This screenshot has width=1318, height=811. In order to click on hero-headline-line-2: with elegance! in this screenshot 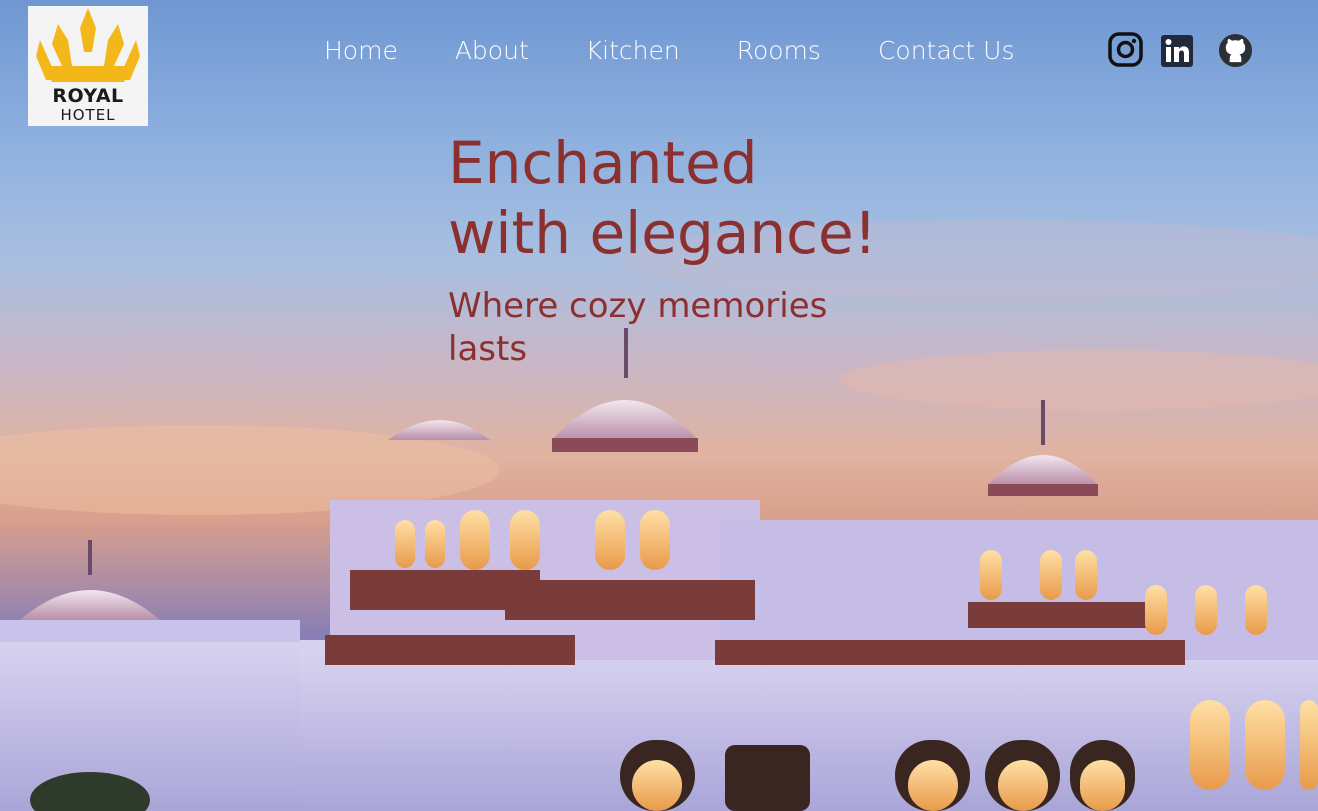, I will do `click(662, 233)`.